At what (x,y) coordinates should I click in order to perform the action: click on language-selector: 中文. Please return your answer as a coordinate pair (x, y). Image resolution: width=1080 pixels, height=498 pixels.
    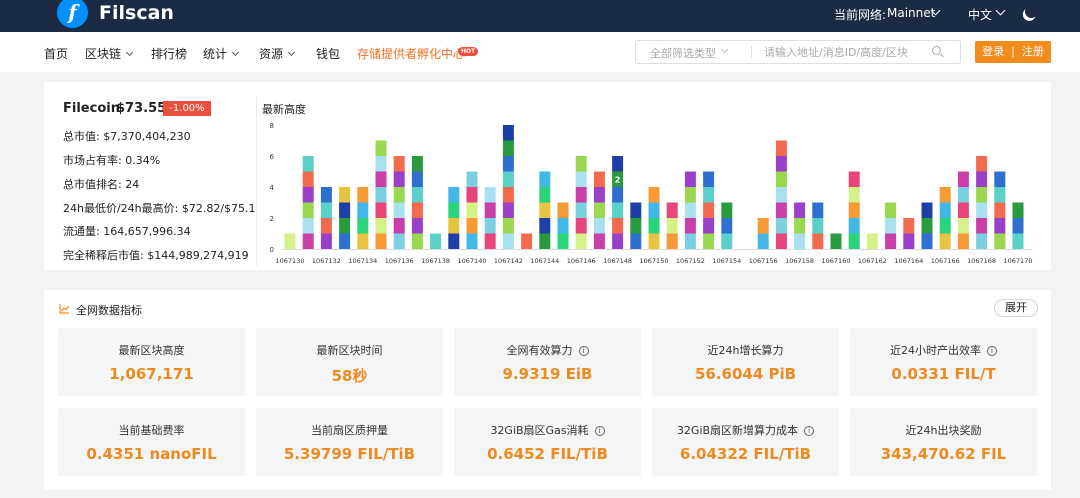
    Looking at the image, I should click on (980, 14).